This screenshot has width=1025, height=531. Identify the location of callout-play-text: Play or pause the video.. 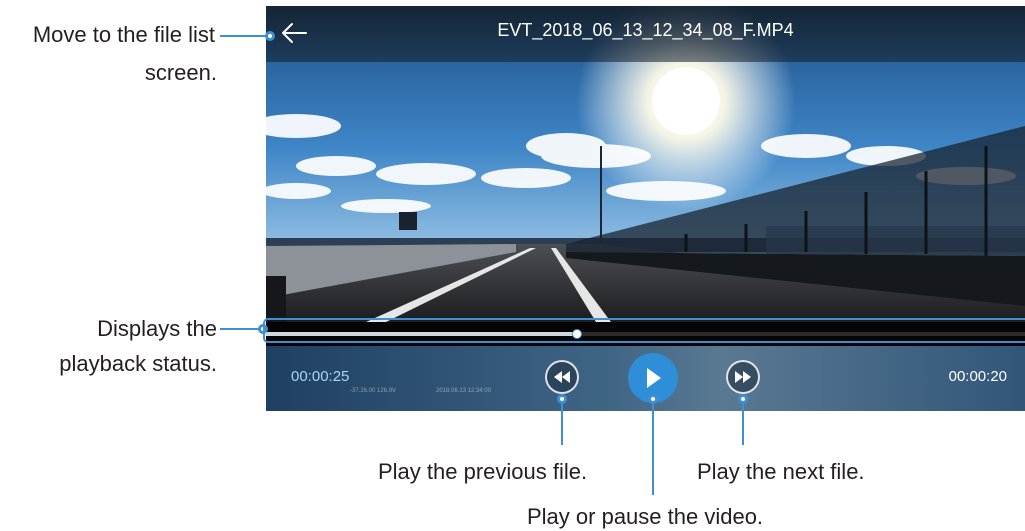
(645, 516).